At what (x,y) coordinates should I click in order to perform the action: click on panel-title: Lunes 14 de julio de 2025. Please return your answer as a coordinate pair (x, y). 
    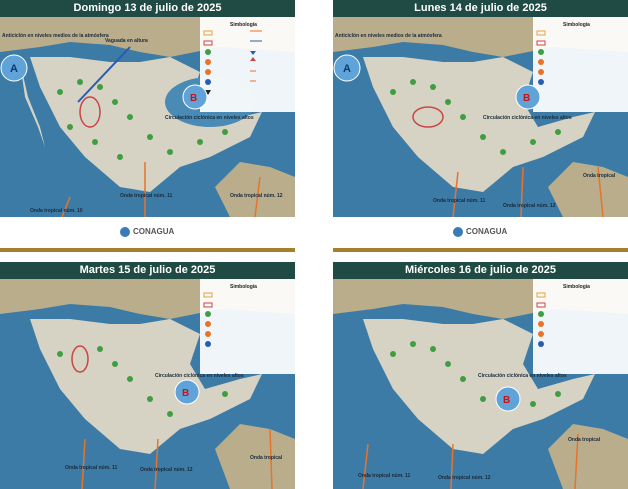
    Looking at the image, I should click on (480, 8).